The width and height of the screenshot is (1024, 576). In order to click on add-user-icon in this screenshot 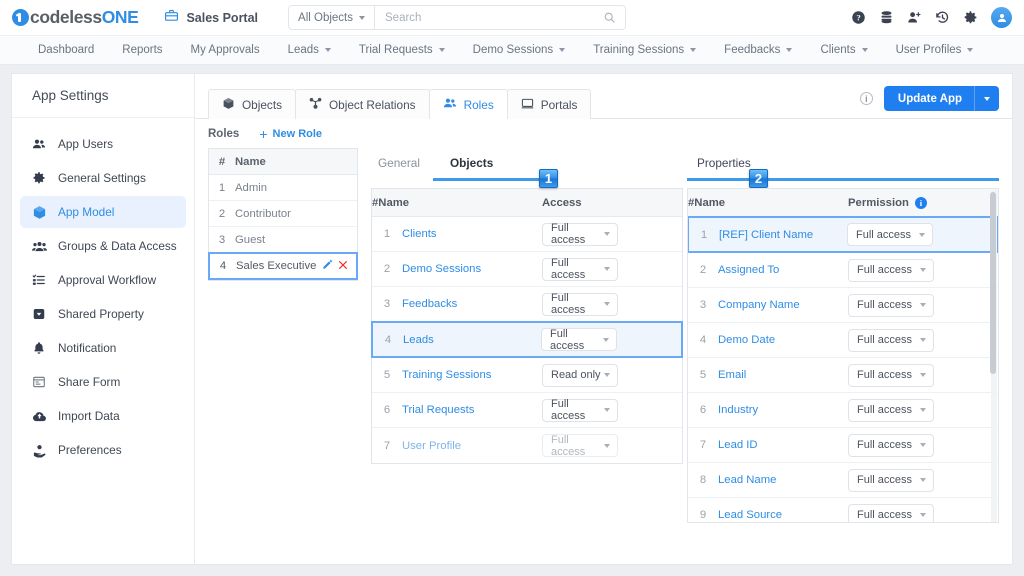, I will do `click(914, 17)`.